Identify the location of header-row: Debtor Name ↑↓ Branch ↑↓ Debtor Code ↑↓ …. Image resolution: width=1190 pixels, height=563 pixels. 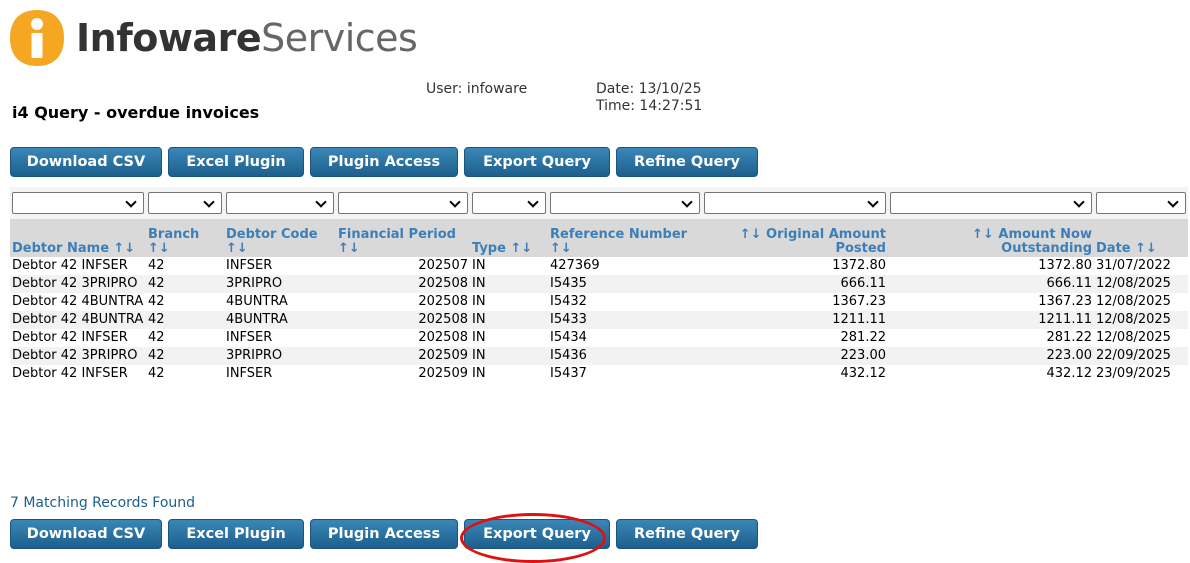
(599, 238).